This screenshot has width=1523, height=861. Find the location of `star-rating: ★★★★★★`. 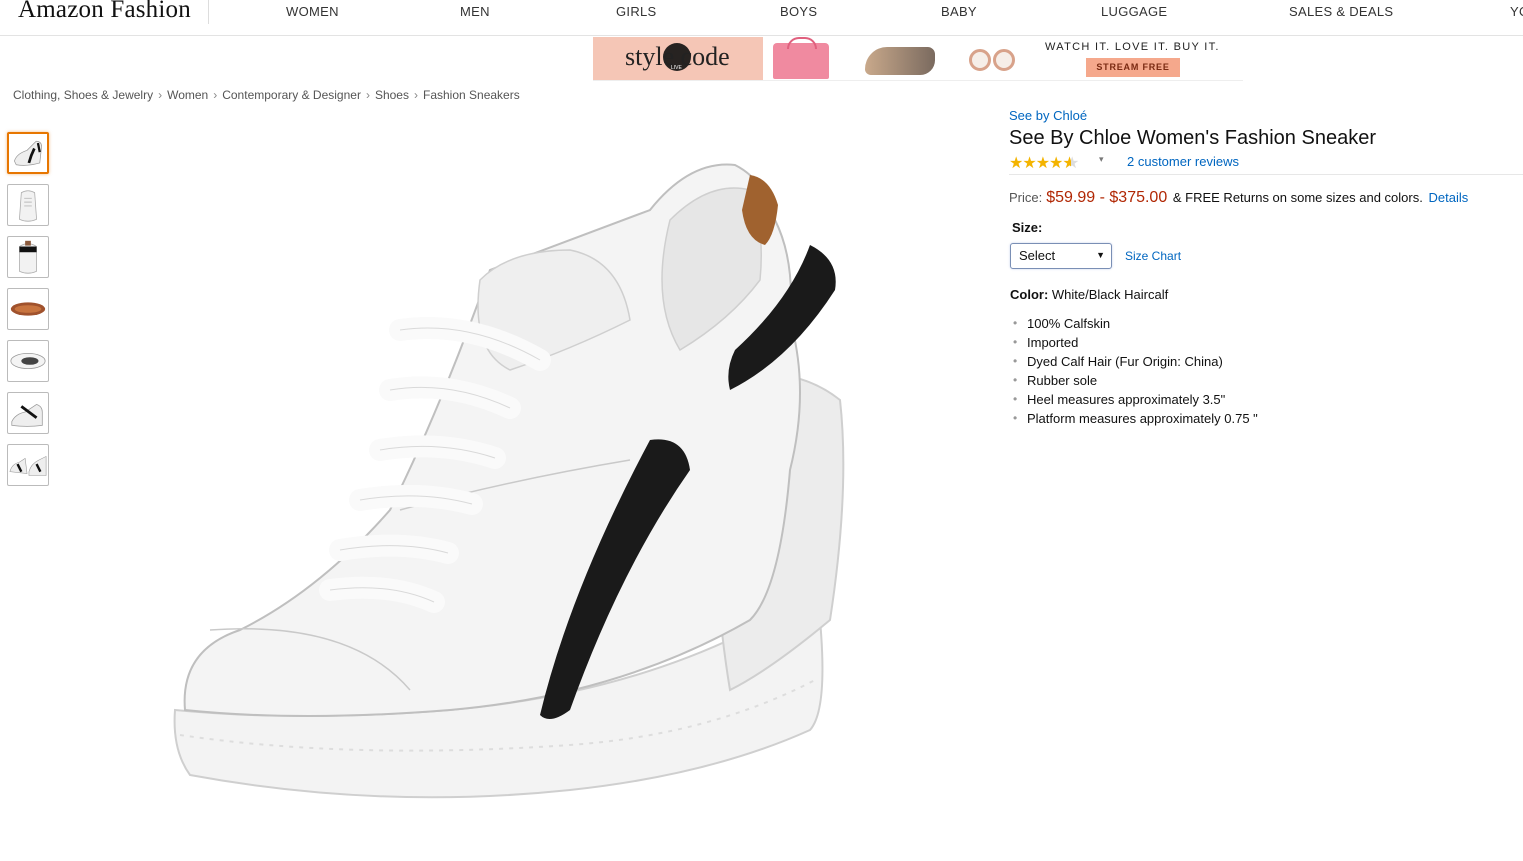

star-rating: ★★★★★★ is located at coordinates (1043, 163).